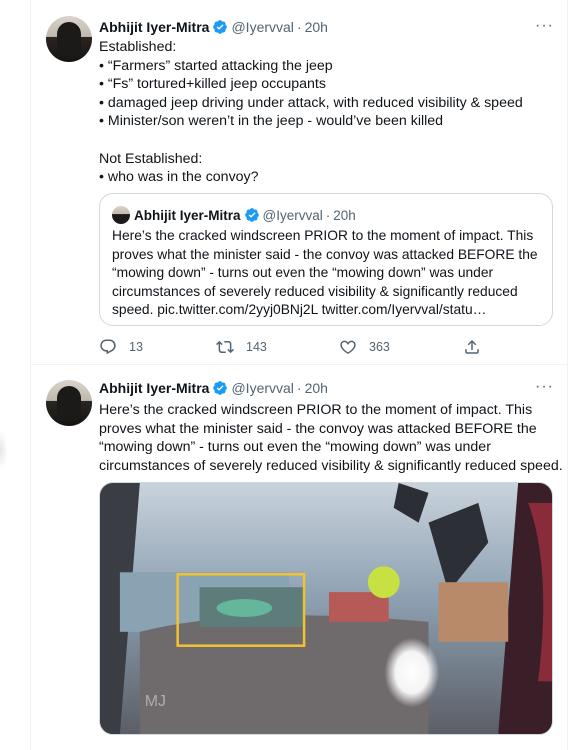  Describe the element at coordinates (179, 177) in the screenshot. I see `tweet-text-line: • who was in the convoy?` at that location.